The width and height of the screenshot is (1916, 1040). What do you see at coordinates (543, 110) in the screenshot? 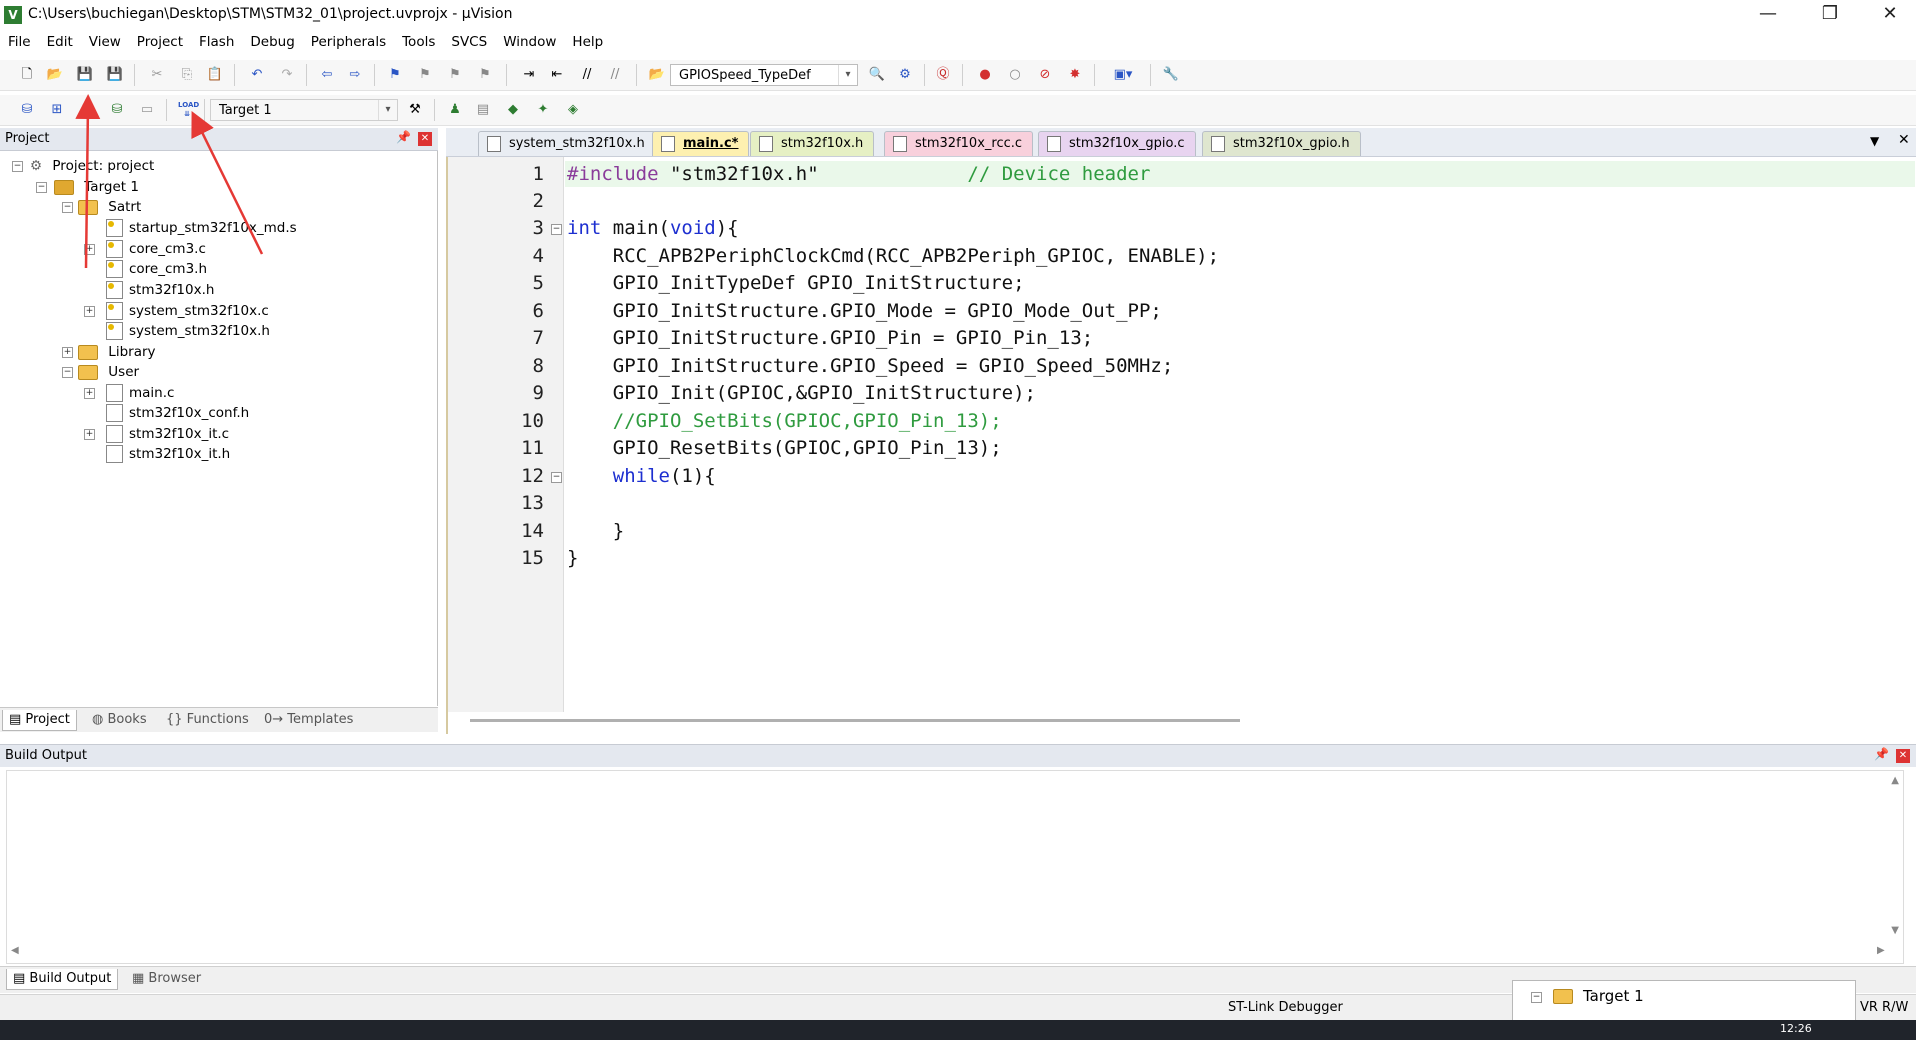
I see `pack-installer-icon: ✦` at bounding box center [543, 110].